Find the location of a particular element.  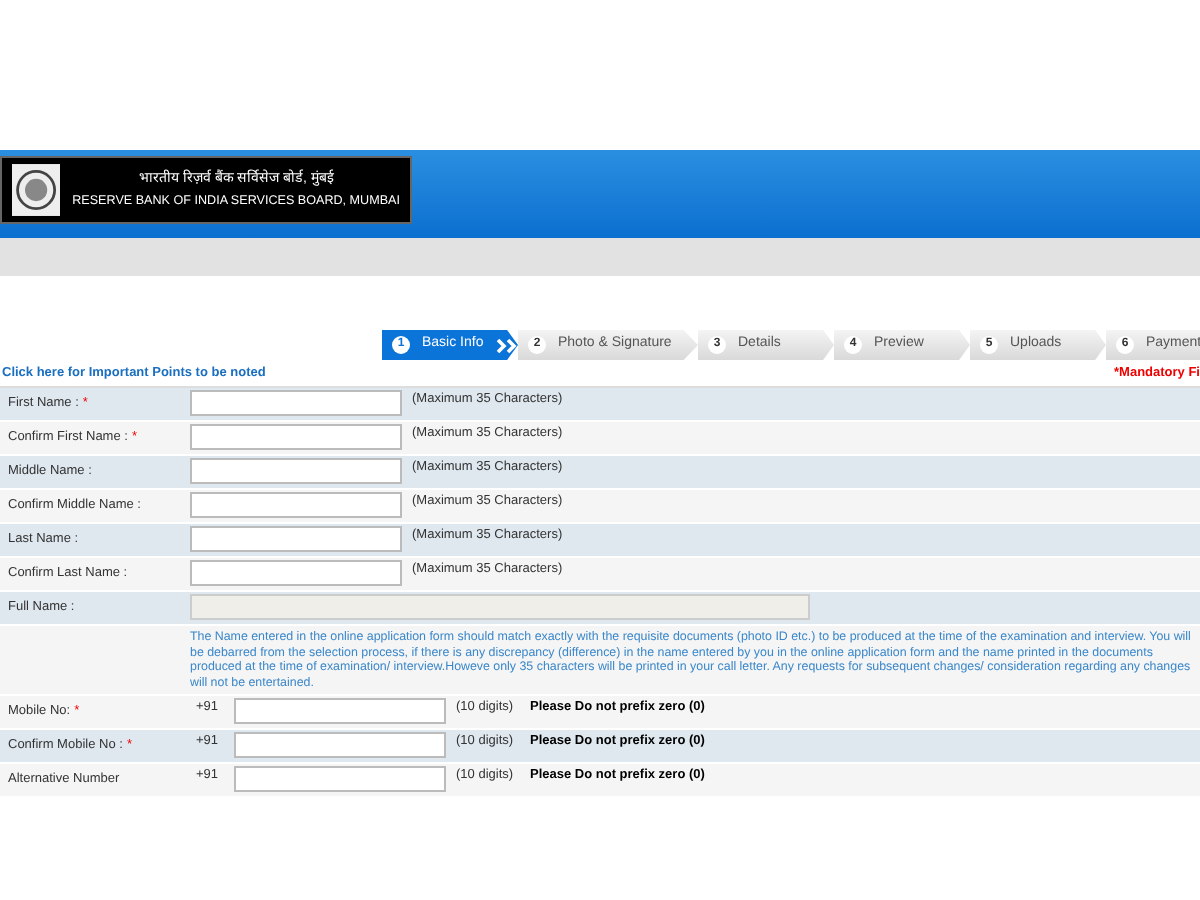

double-chevron-icon is located at coordinates (506, 345).